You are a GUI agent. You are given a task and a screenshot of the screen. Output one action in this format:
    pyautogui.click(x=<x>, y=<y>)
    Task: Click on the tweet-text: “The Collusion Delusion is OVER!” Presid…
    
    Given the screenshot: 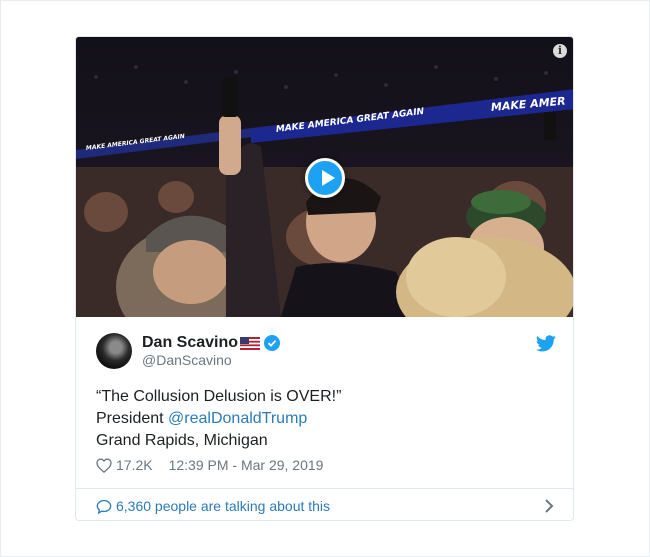 What is the action you would take?
    pyautogui.click(x=326, y=419)
    